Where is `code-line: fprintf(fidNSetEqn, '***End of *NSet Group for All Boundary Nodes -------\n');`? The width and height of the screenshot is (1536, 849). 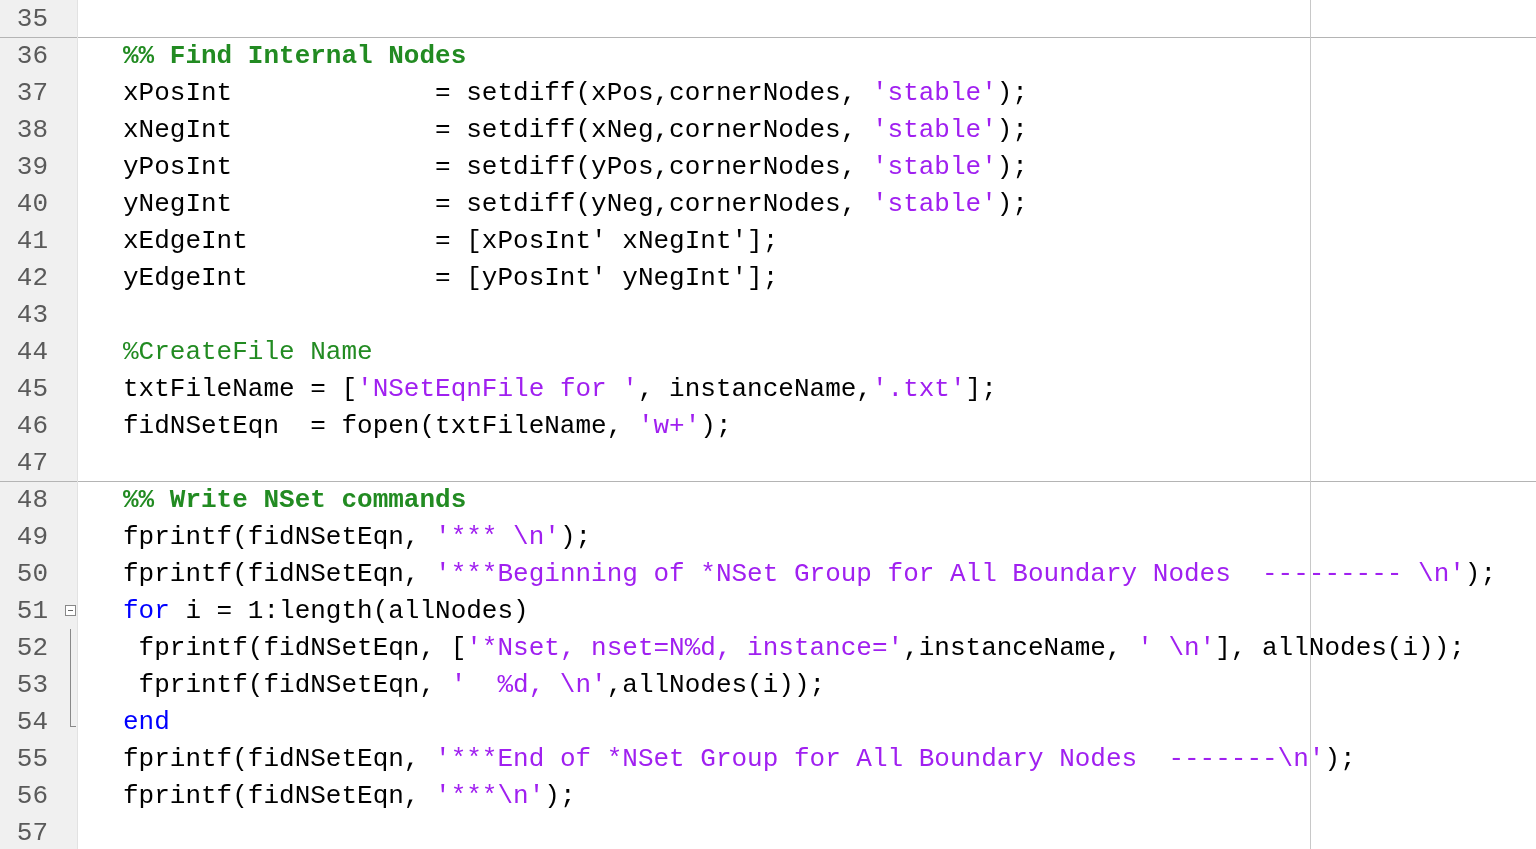 code-line: fprintf(fidNSetEqn, '***End of *NSet Group for All Boundary Nodes -------\n'); is located at coordinates (739, 758).